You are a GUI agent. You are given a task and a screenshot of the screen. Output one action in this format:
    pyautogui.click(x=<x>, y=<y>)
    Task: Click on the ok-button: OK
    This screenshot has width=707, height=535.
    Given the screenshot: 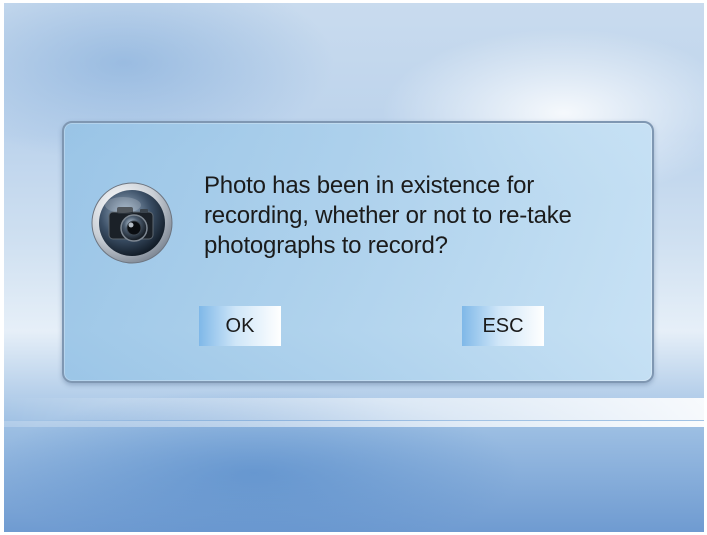 What is the action you would take?
    pyautogui.click(x=240, y=326)
    